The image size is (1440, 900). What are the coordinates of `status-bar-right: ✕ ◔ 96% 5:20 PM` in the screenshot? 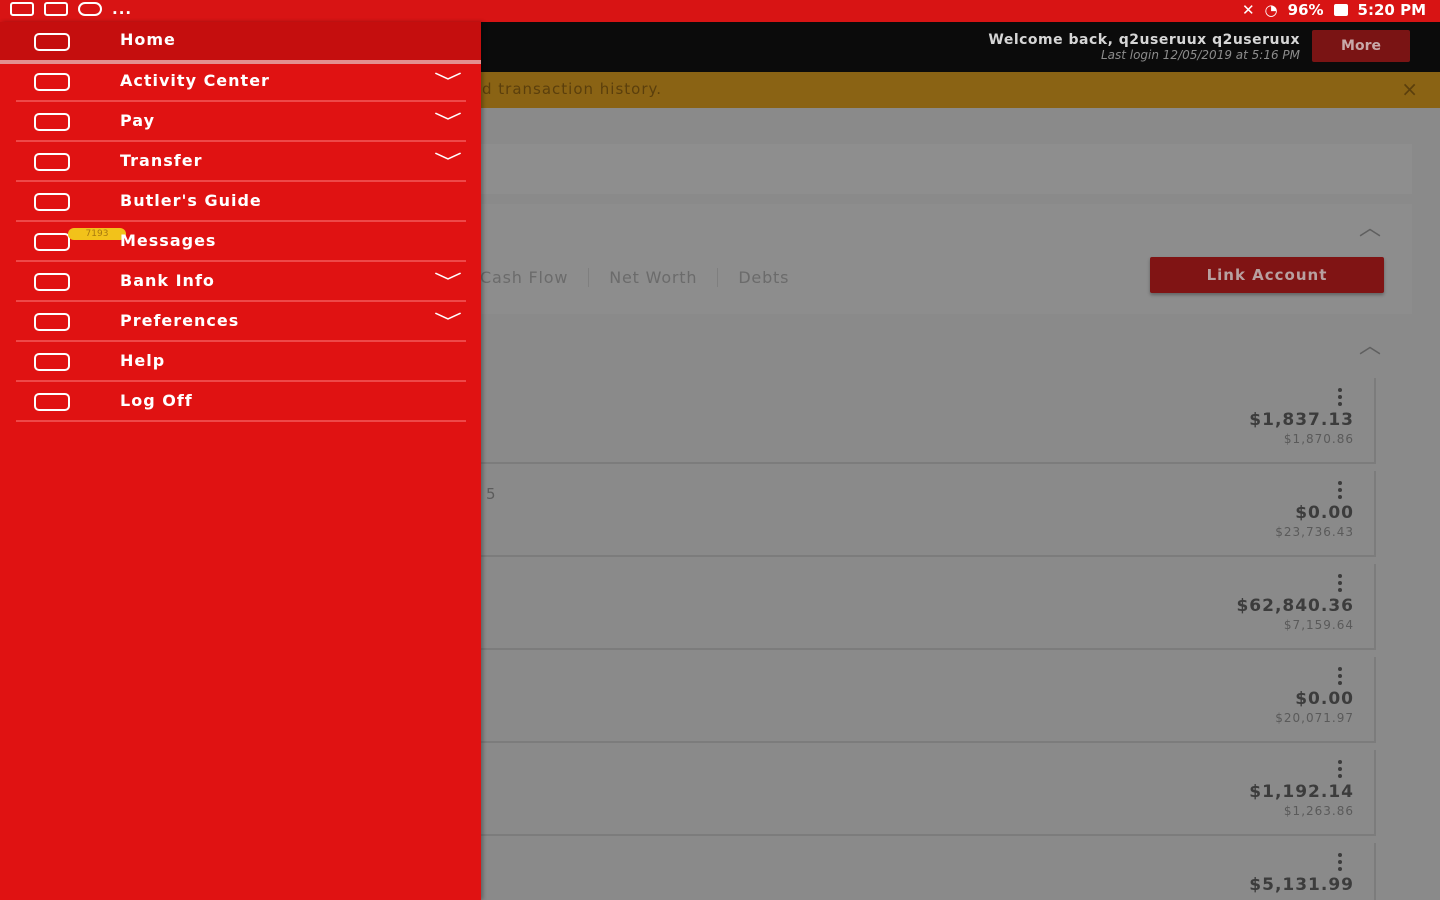 It's located at (1334, 10).